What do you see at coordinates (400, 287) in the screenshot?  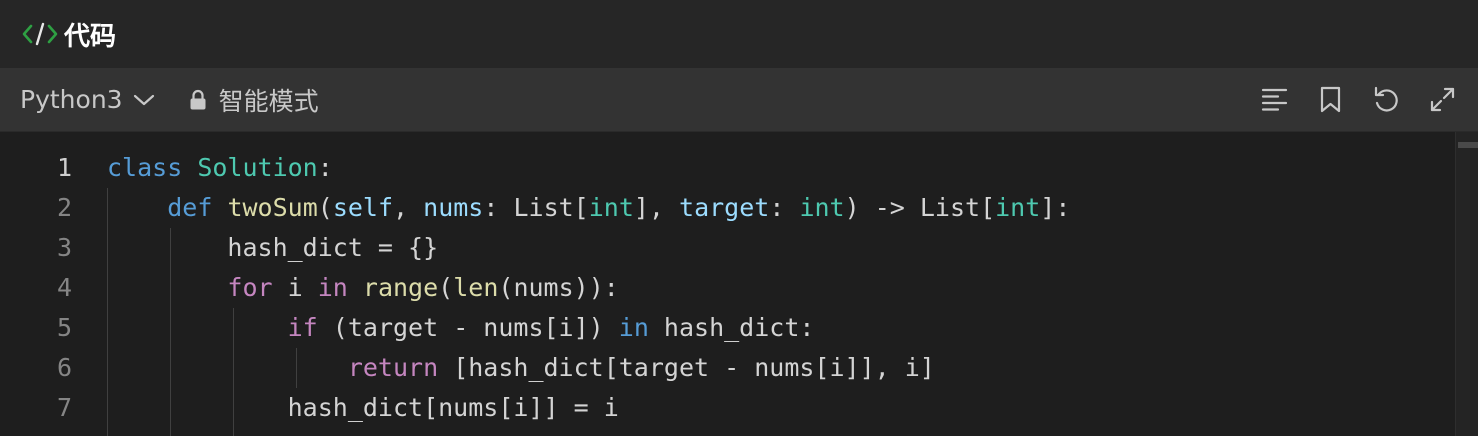 I see `code-token: range` at bounding box center [400, 287].